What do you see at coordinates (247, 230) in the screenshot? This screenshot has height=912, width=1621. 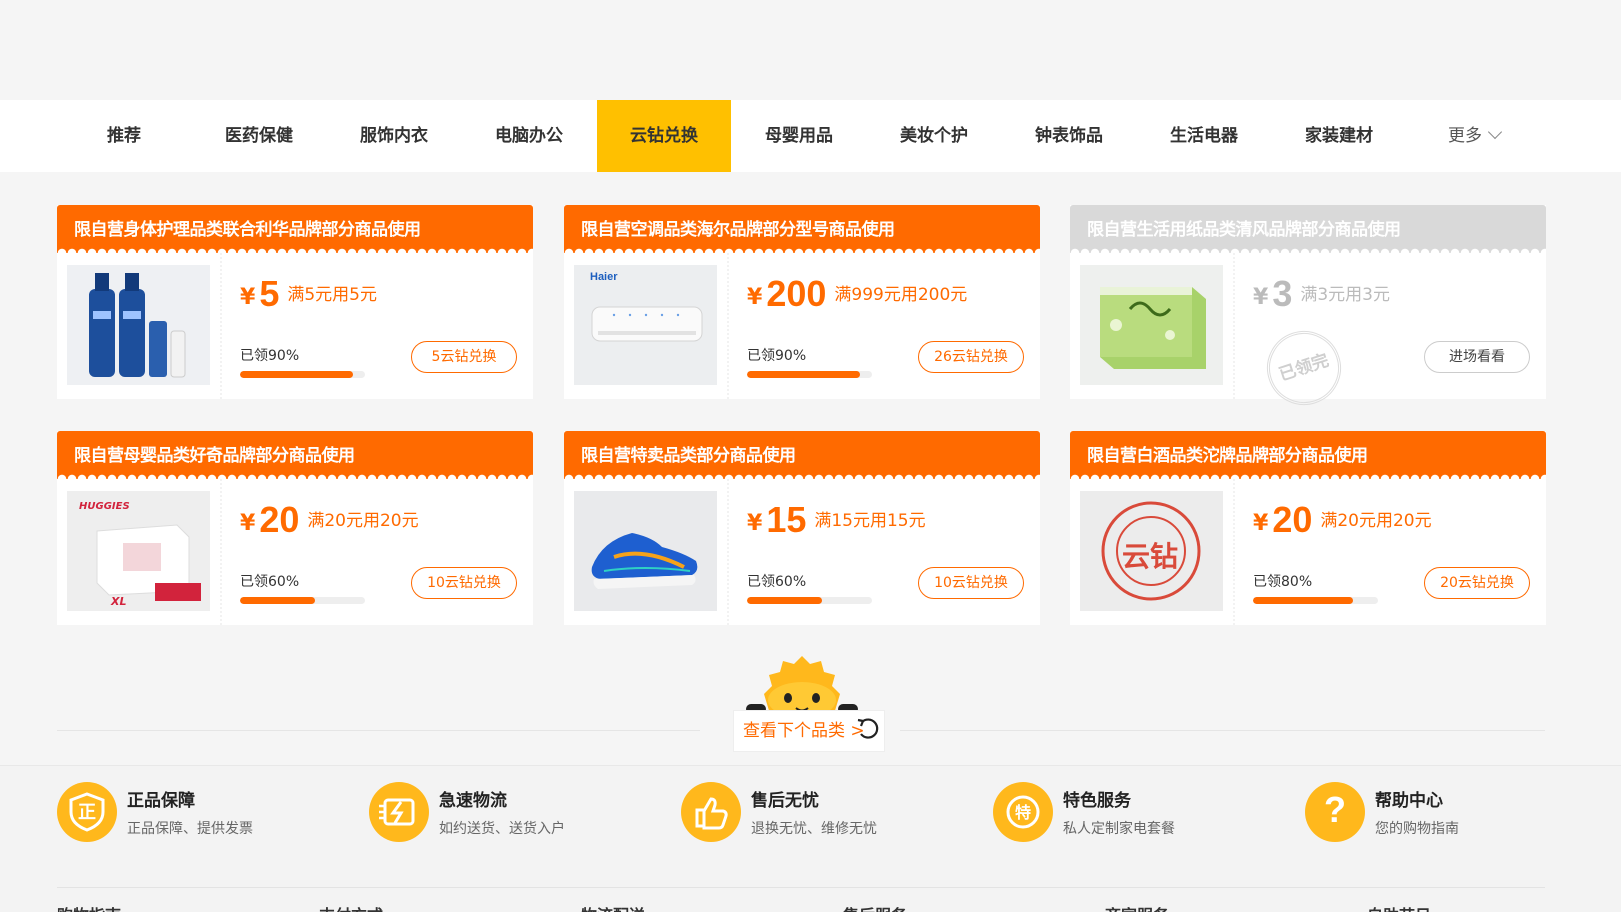 I see `coupon-title: 限自营身体护理品类联合利华品牌部分商品使用` at bounding box center [247, 230].